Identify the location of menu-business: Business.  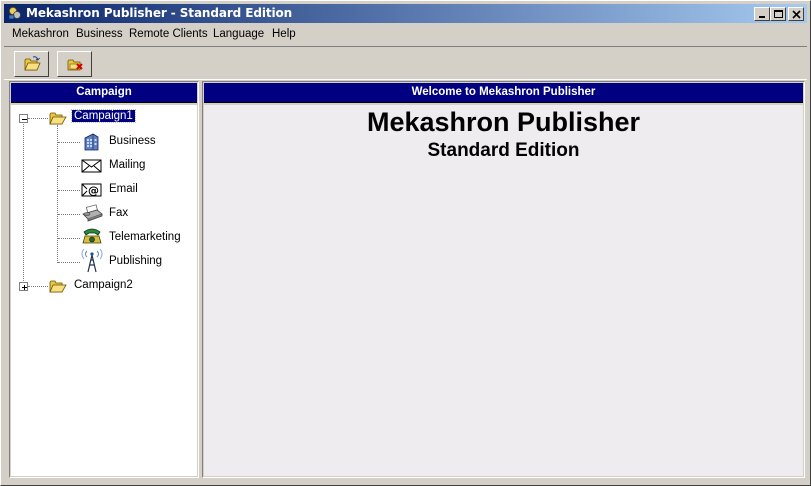
(99, 34).